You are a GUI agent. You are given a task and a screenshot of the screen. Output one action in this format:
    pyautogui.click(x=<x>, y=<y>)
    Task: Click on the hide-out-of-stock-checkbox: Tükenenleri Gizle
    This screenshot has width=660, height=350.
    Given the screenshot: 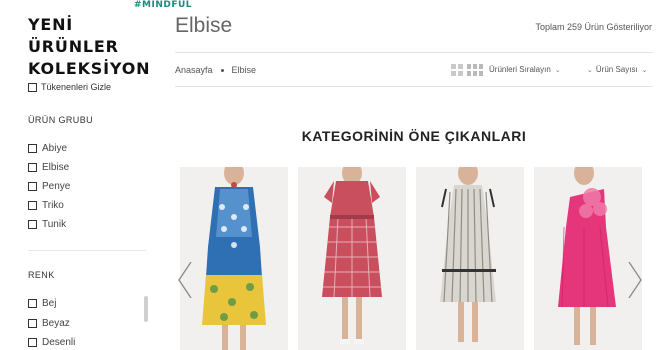 What is the action you would take?
    pyautogui.click(x=69, y=87)
    